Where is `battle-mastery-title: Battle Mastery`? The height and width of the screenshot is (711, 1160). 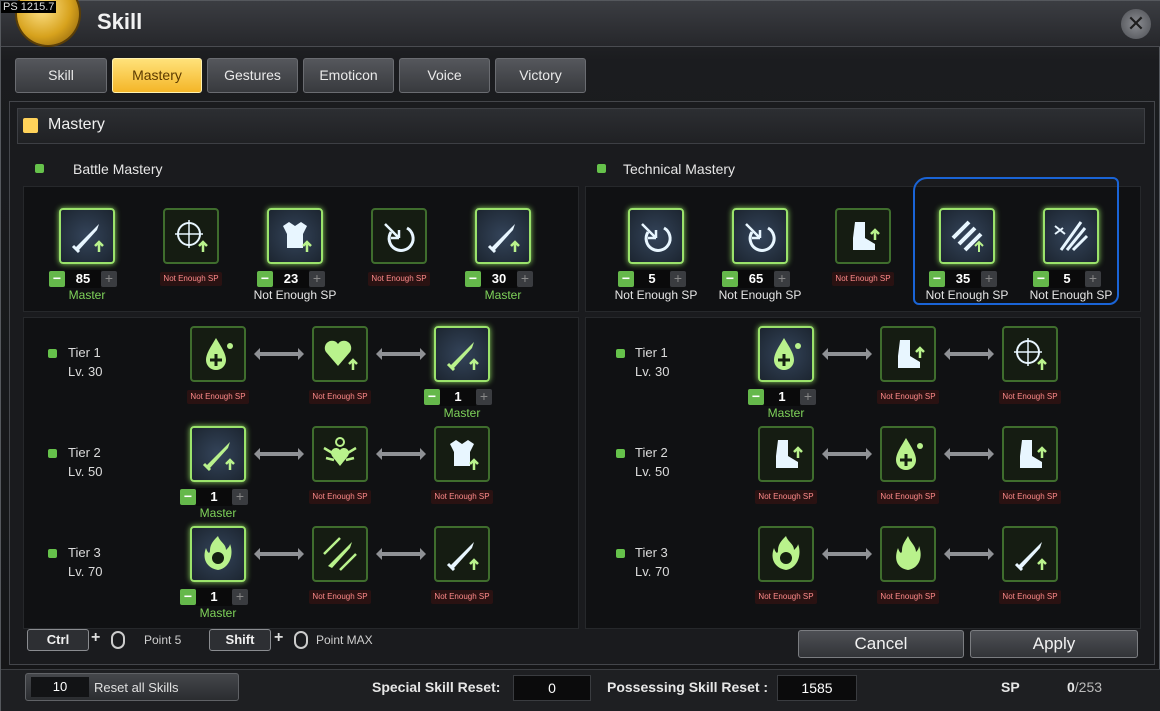 battle-mastery-title: Battle Mastery is located at coordinates (118, 169).